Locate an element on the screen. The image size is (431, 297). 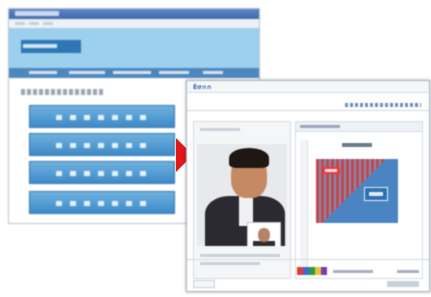
video-panel is located at coordinates (242, 200).